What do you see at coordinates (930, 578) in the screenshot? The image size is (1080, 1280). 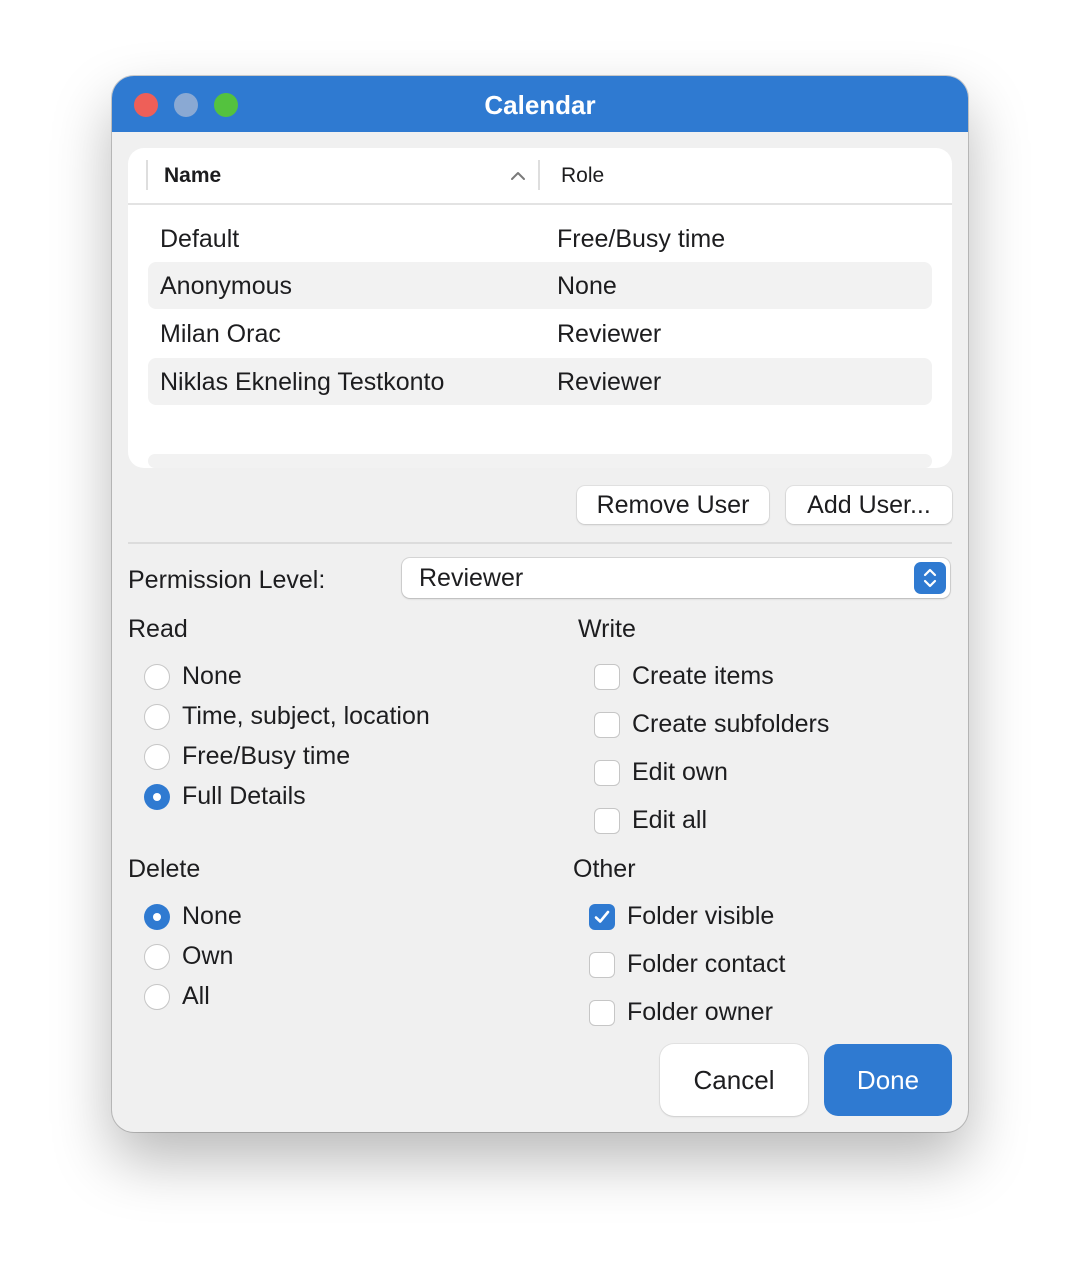 I see `select-arrows-icon` at bounding box center [930, 578].